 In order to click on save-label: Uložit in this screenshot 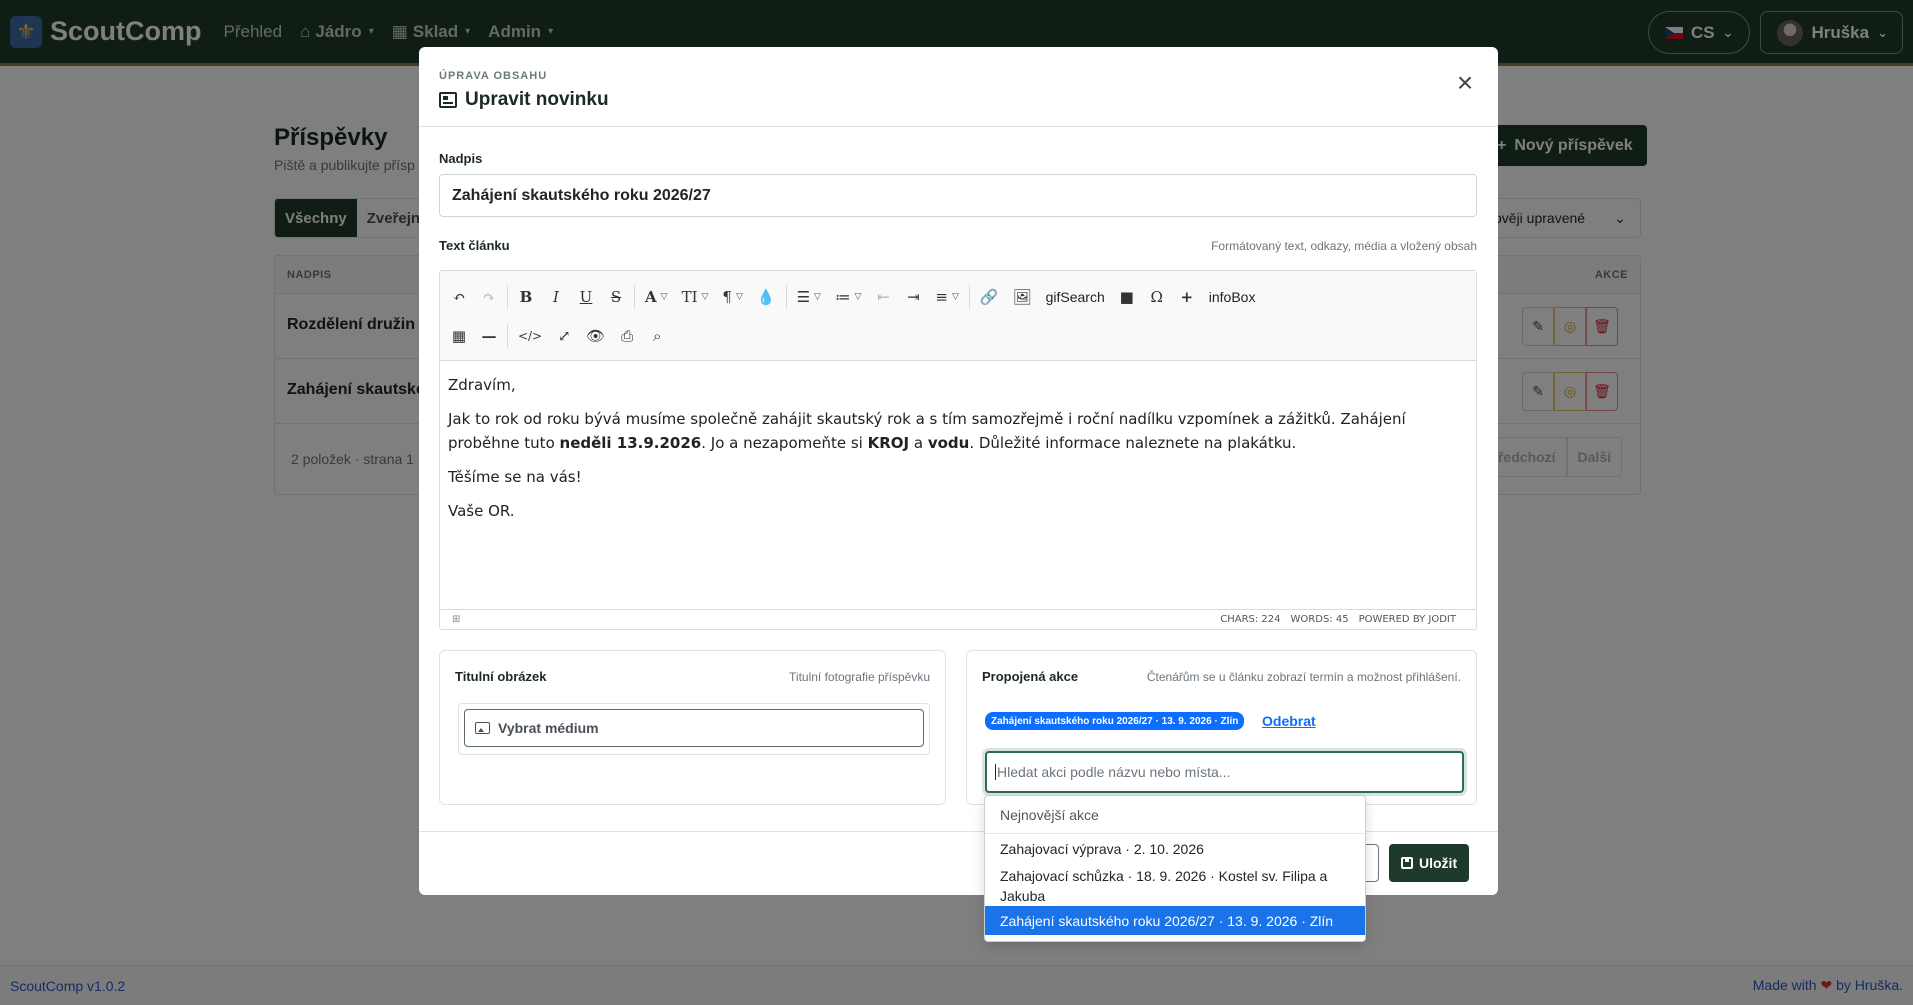, I will do `click(1438, 863)`.